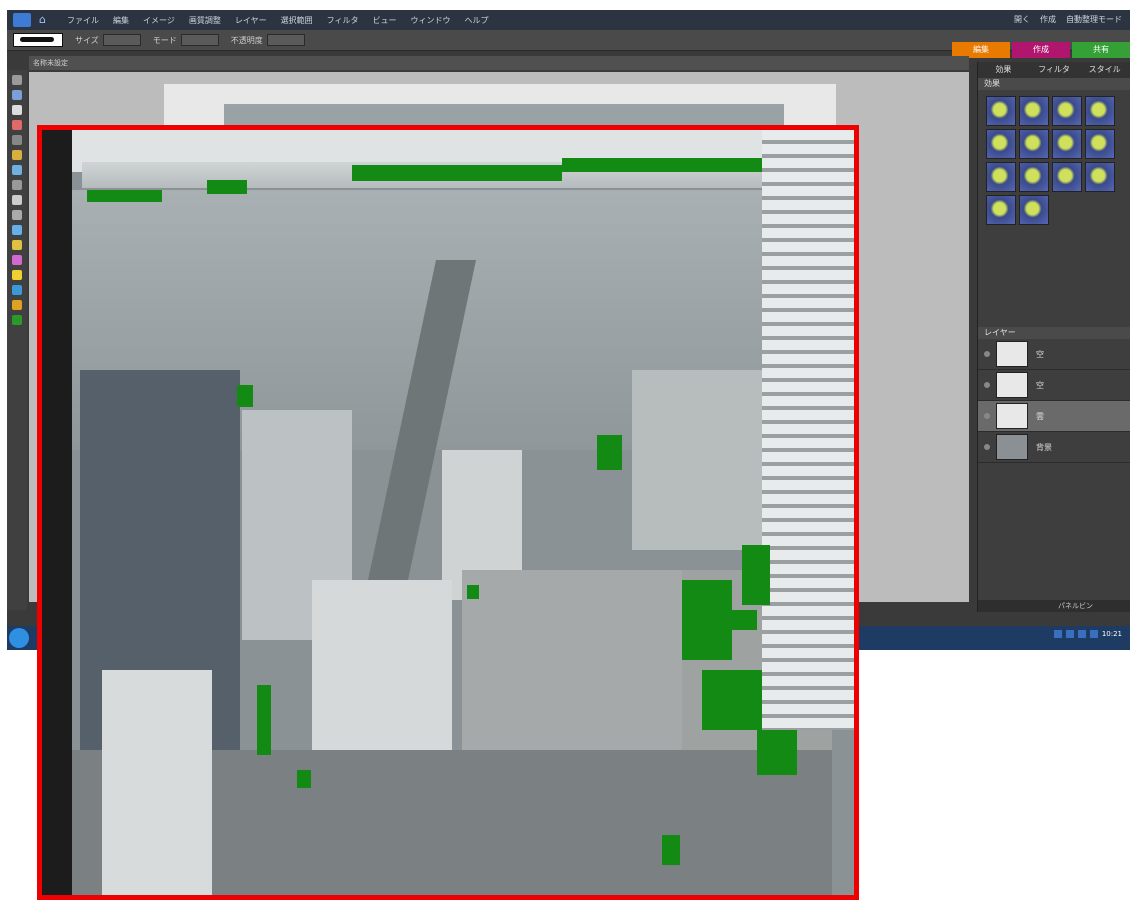  Describe the element at coordinates (1054, 160) in the screenshot. I see `effects-grid` at that location.